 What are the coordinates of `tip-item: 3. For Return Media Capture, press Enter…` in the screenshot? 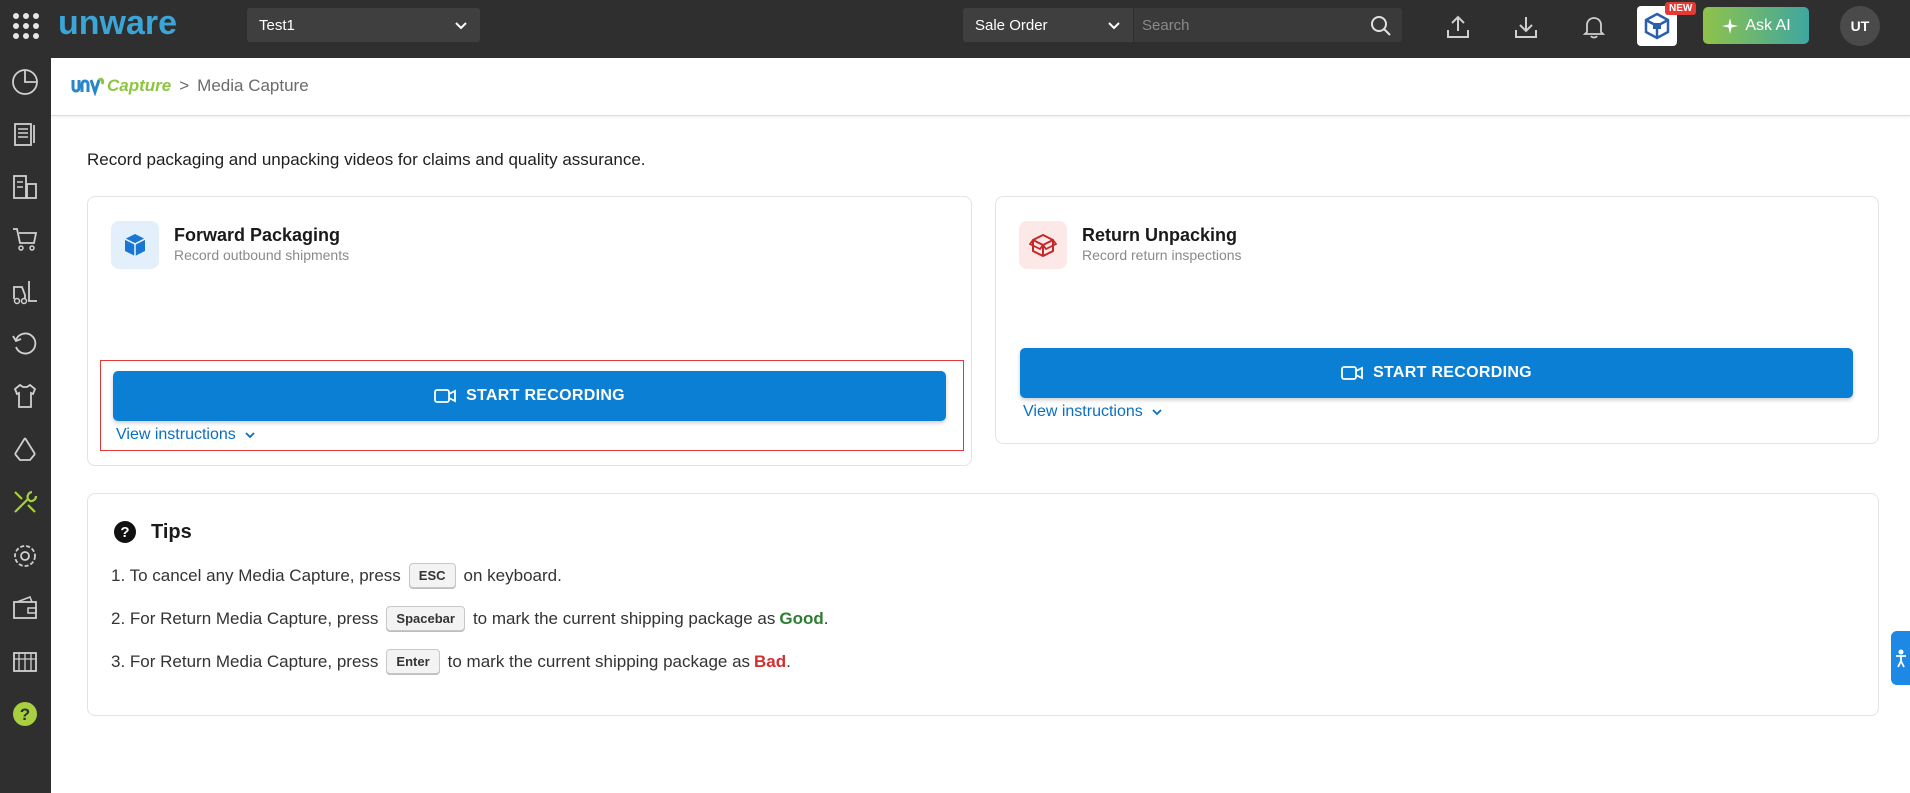 It's located at (451, 661).